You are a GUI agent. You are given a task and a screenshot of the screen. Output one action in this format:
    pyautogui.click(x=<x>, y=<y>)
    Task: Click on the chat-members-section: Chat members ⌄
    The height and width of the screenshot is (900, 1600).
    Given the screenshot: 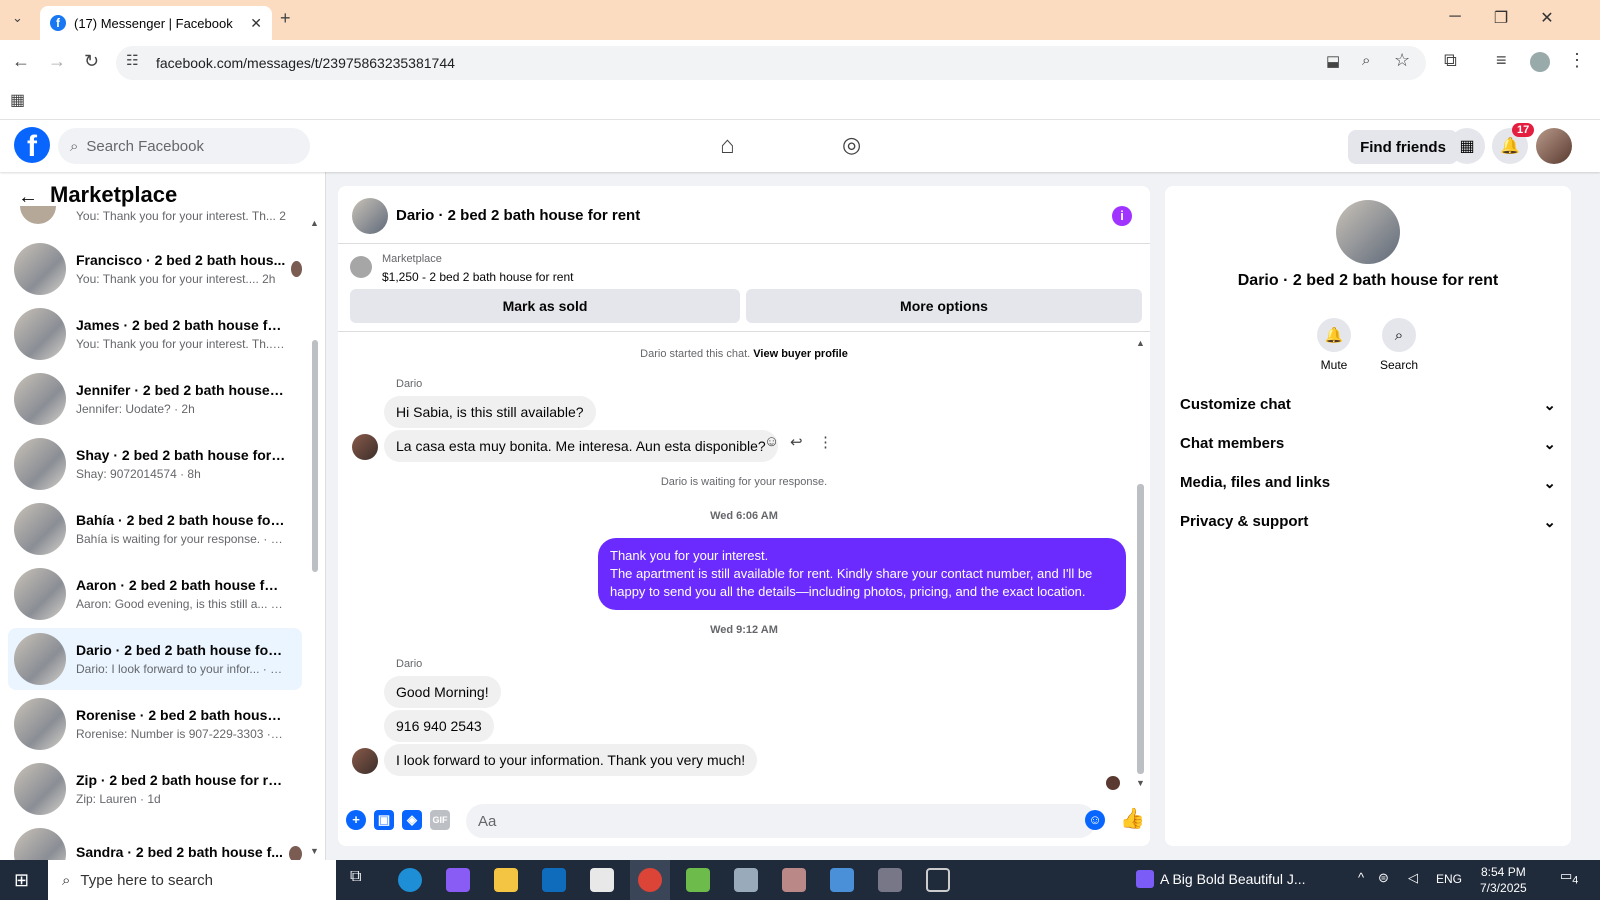 What is the action you would take?
    pyautogui.click(x=1368, y=444)
    